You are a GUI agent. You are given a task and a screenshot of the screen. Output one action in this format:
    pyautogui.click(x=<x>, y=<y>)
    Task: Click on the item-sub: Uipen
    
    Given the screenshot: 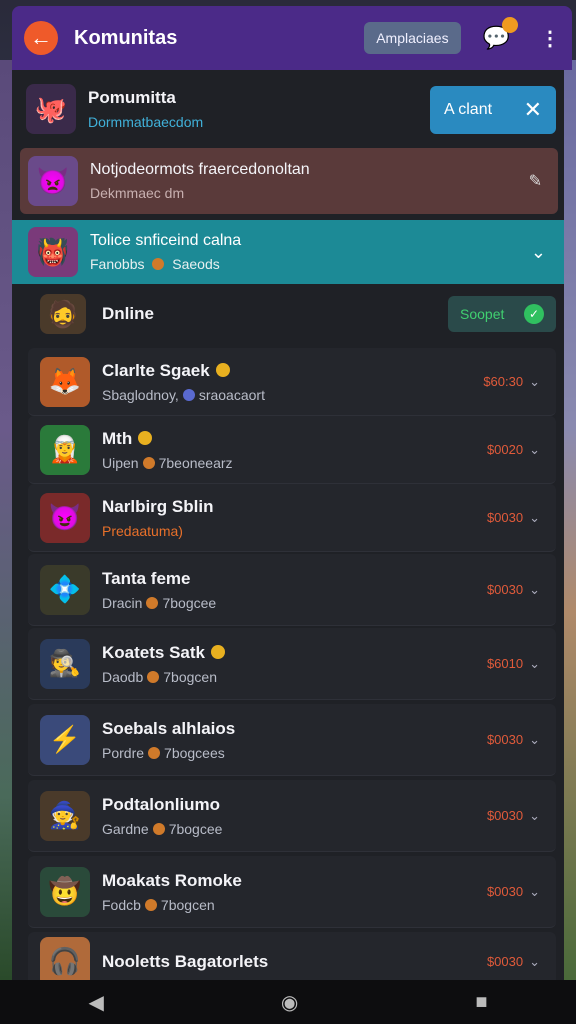 What is the action you would take?
    pyautogui.click(x=120, y=462)
    